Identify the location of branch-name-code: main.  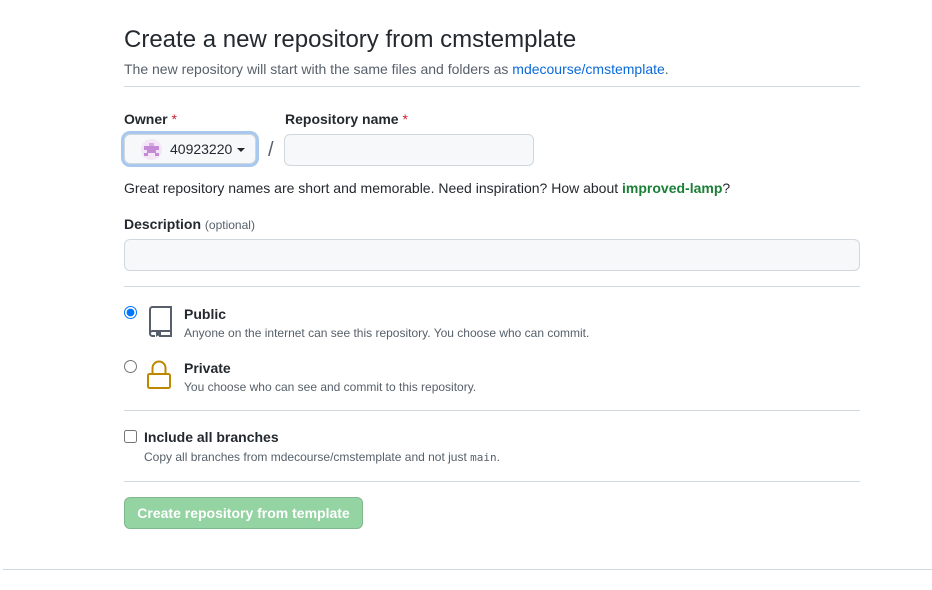
(483, 457).